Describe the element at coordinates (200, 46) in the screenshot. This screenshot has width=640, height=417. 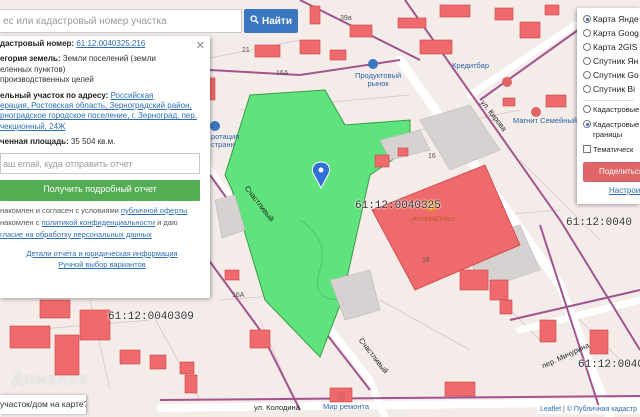
I see `close-icon: ✕` at that location.